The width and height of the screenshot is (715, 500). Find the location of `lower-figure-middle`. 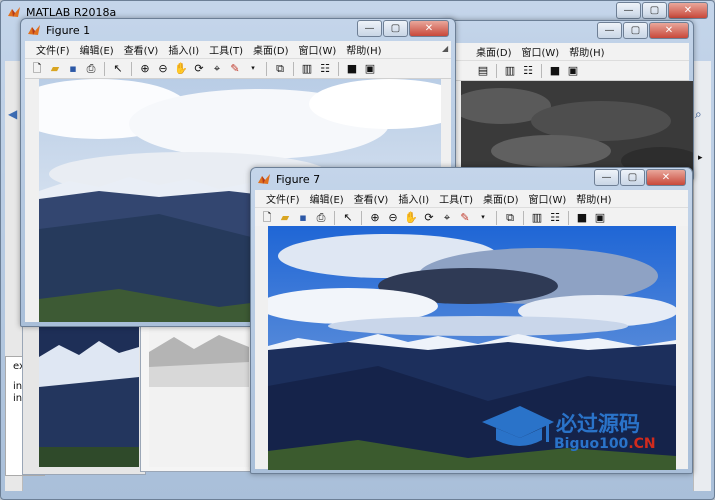

lower-figure-middle is located at coordinates (196, 397).